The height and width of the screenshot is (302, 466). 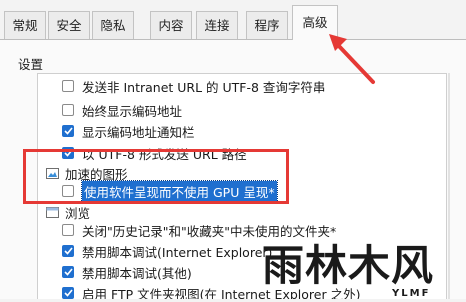 I want to click on annotation-highlight-box, so click(x=156, y=176).